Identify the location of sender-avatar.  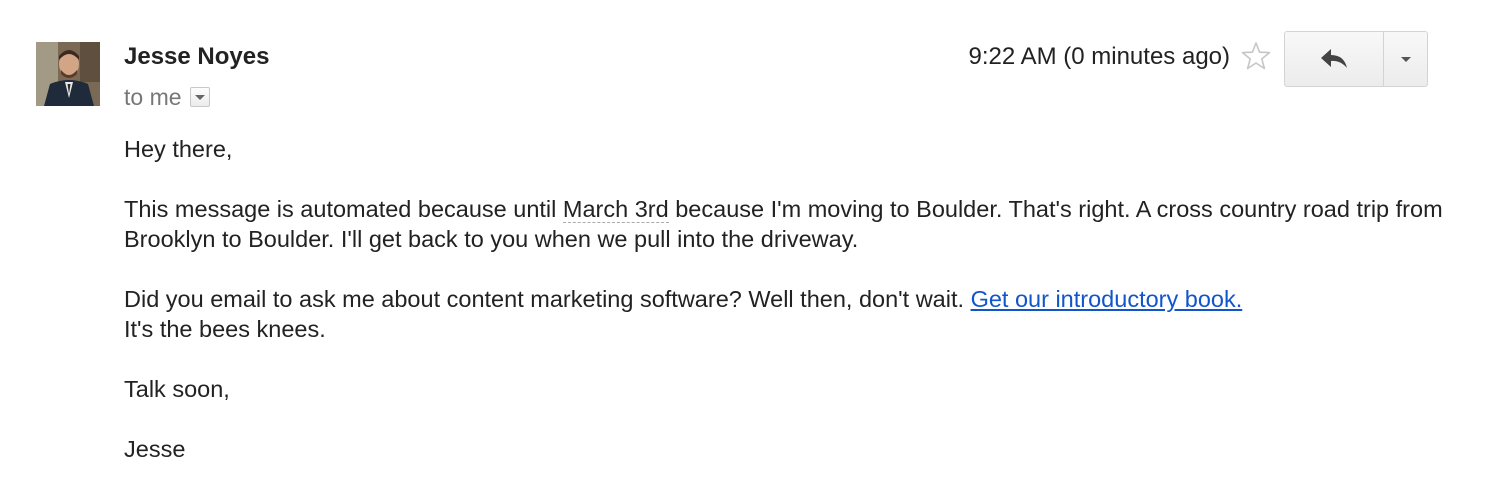
(68, 74).